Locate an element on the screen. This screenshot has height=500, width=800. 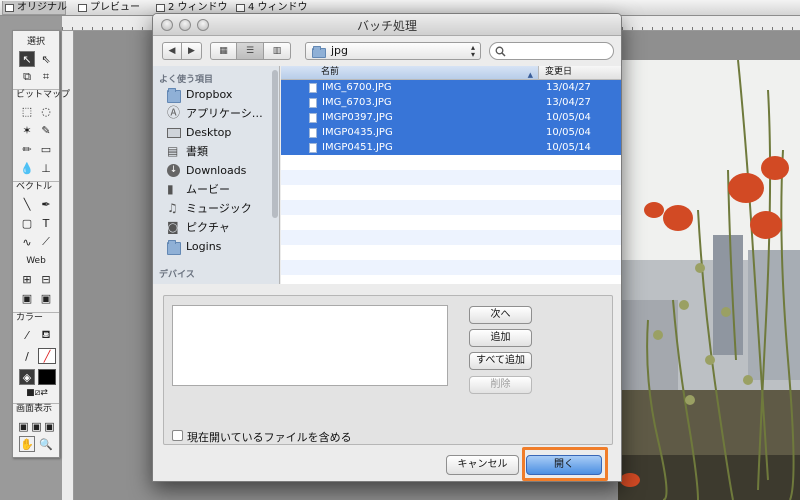
forward-arrow-icon: ▶ is located at coordinates (191, 51).